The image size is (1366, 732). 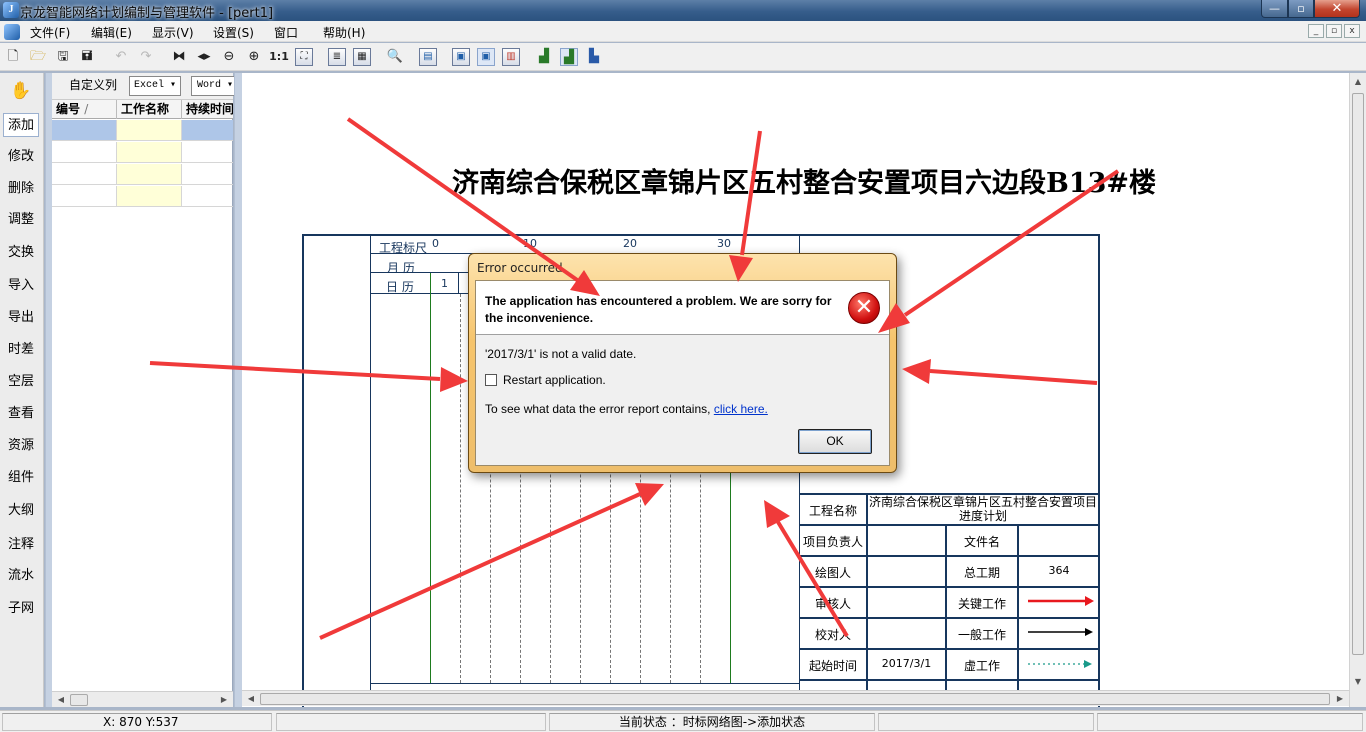 What do you see at coordinates (344, 32) in the screenshot?
I see `menu-help: 帮助(H)` at bounding box center [344, 32].